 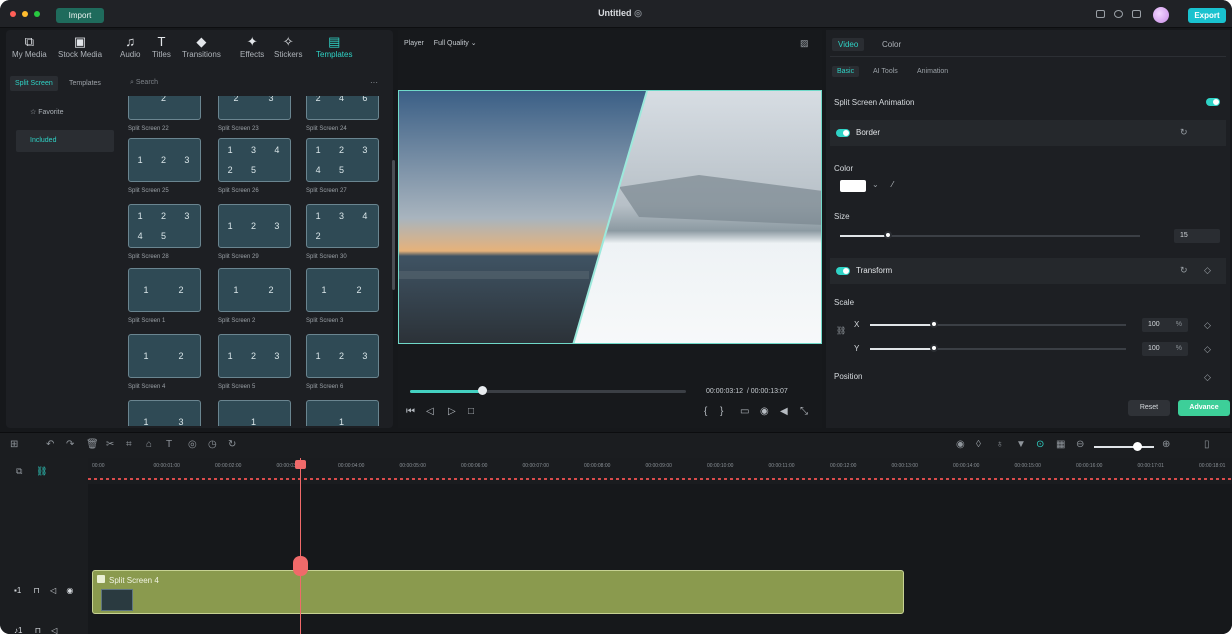 What do you see at coordinates (164, 108) in the screenshot?
I see `split-screen-thumbnail: 2` at bounding box center [164, 108].